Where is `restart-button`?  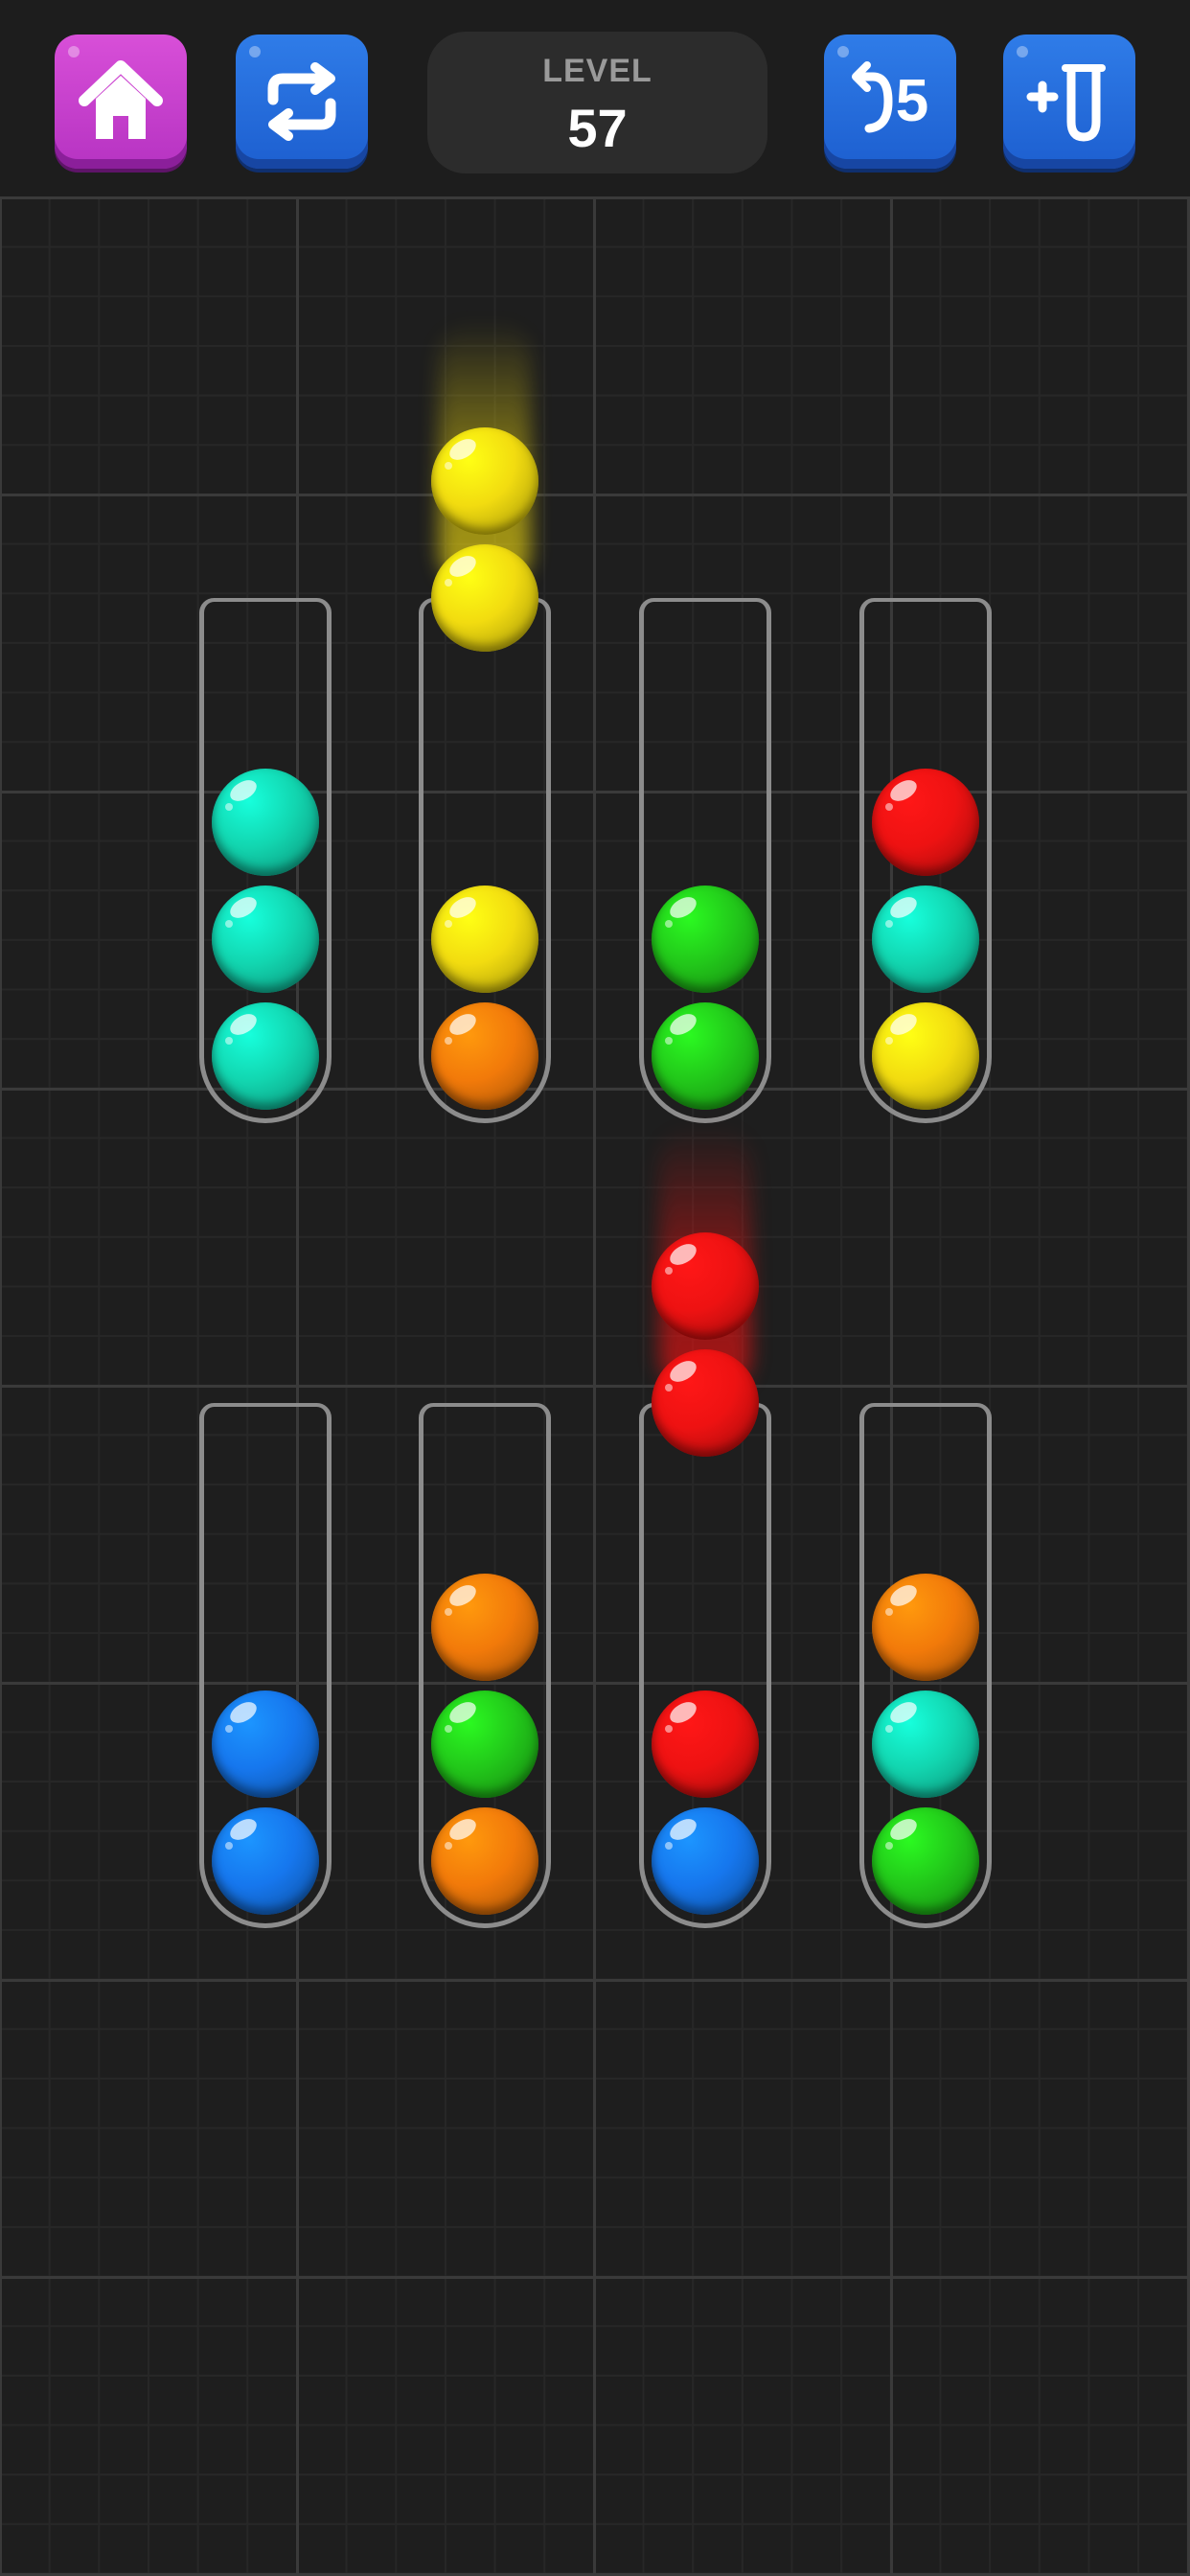
restart-button is located at coordinates (302, 101).